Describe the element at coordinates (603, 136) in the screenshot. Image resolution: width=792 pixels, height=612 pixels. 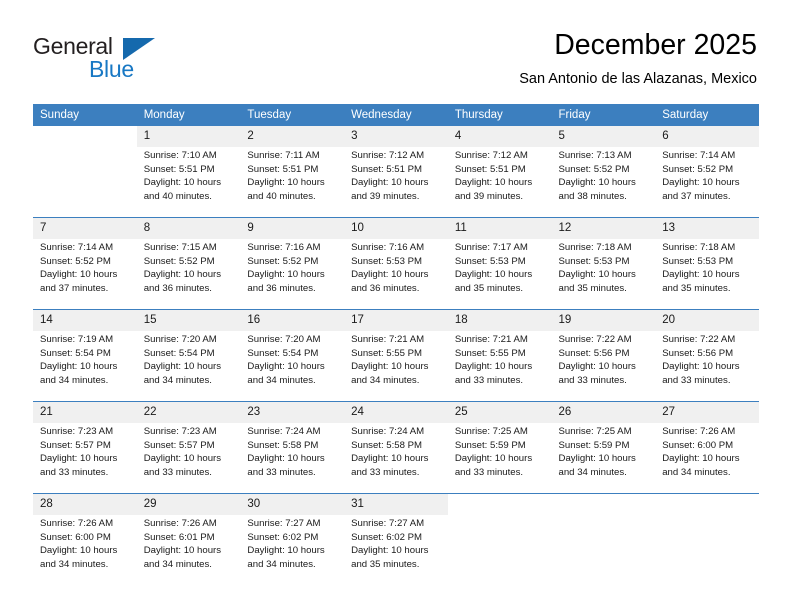
I see `day-number: 5` at that location.